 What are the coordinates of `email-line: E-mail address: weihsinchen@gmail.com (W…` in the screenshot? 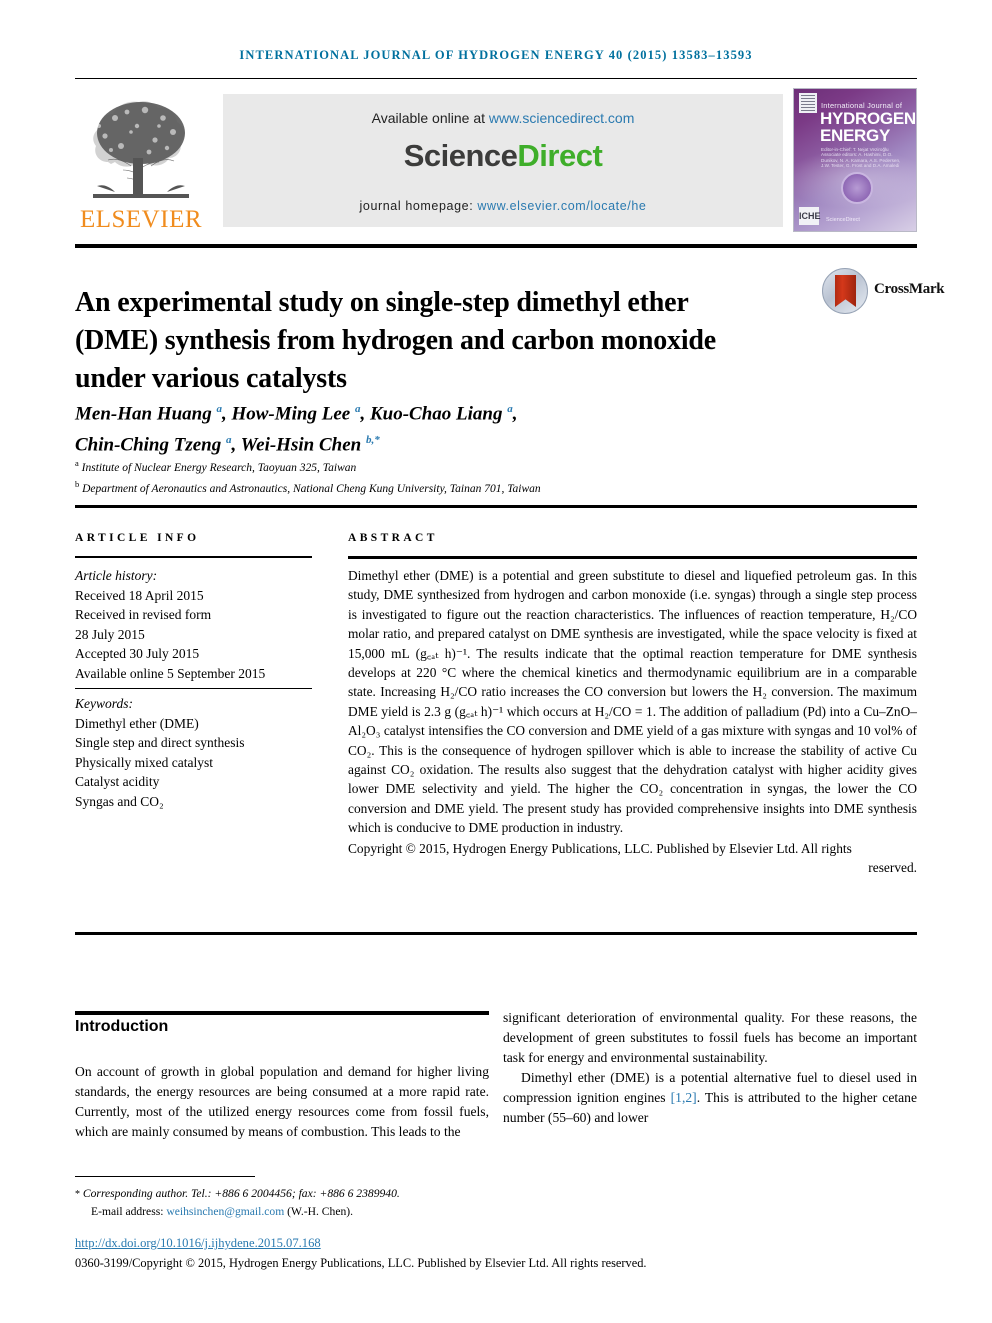 It's located at (475, 1212).